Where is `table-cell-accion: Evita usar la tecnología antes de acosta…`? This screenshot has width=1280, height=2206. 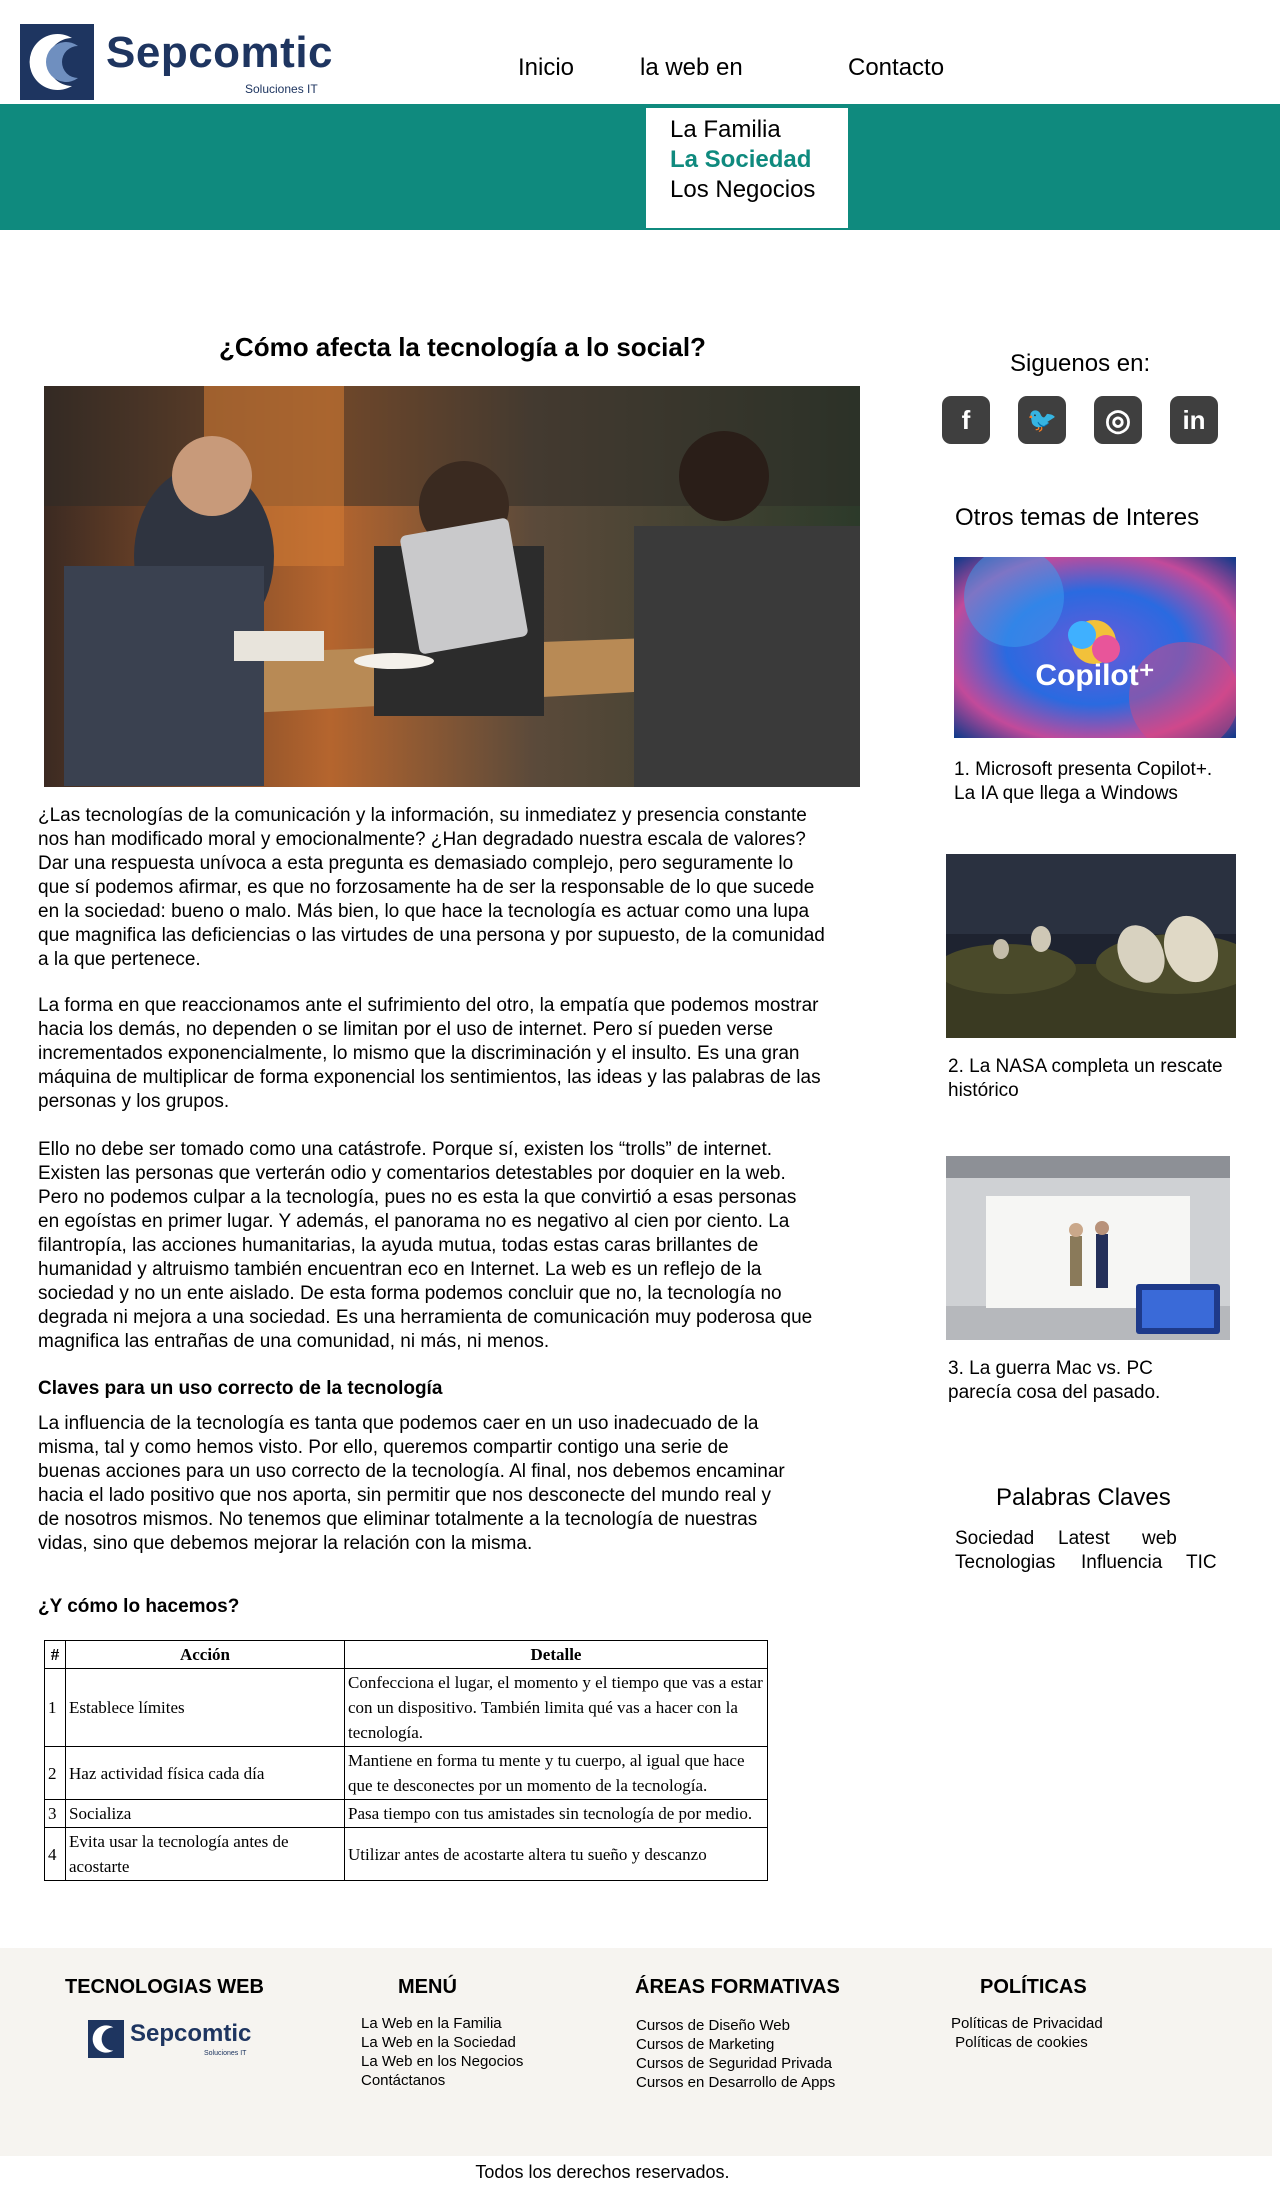 table-cell-accion: Evita usar la tecnología antes de acosta… is located at coordinates (205, 1854).